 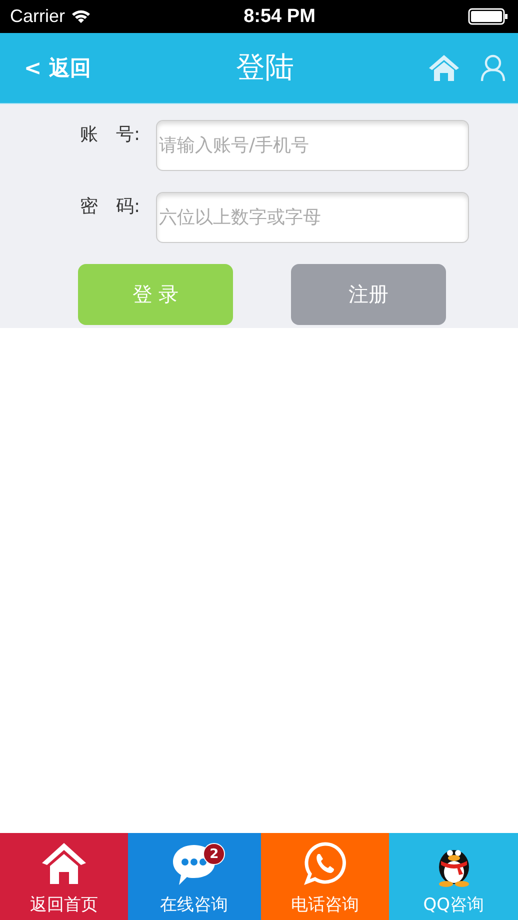 What do you see at coordinates (38, 16) in the screenshot?
I see `carrier-label: Carrier` at bounding box center [38, 16].